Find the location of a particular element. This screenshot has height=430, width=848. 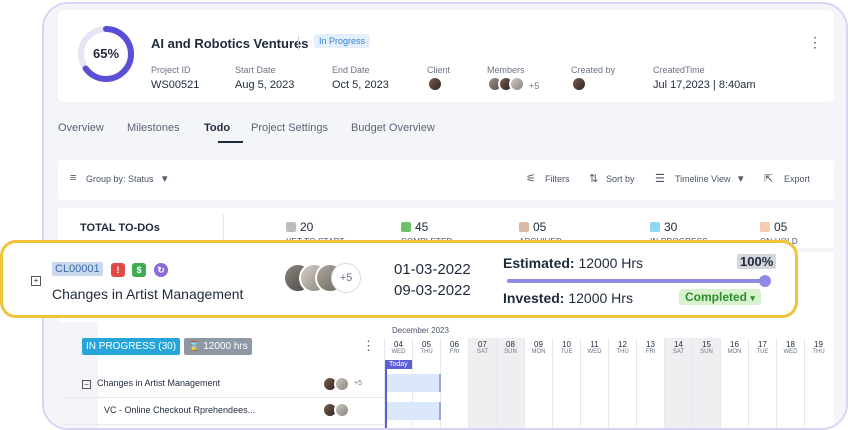

project-status-badge: In Progress is located at coordinates (342, 41).